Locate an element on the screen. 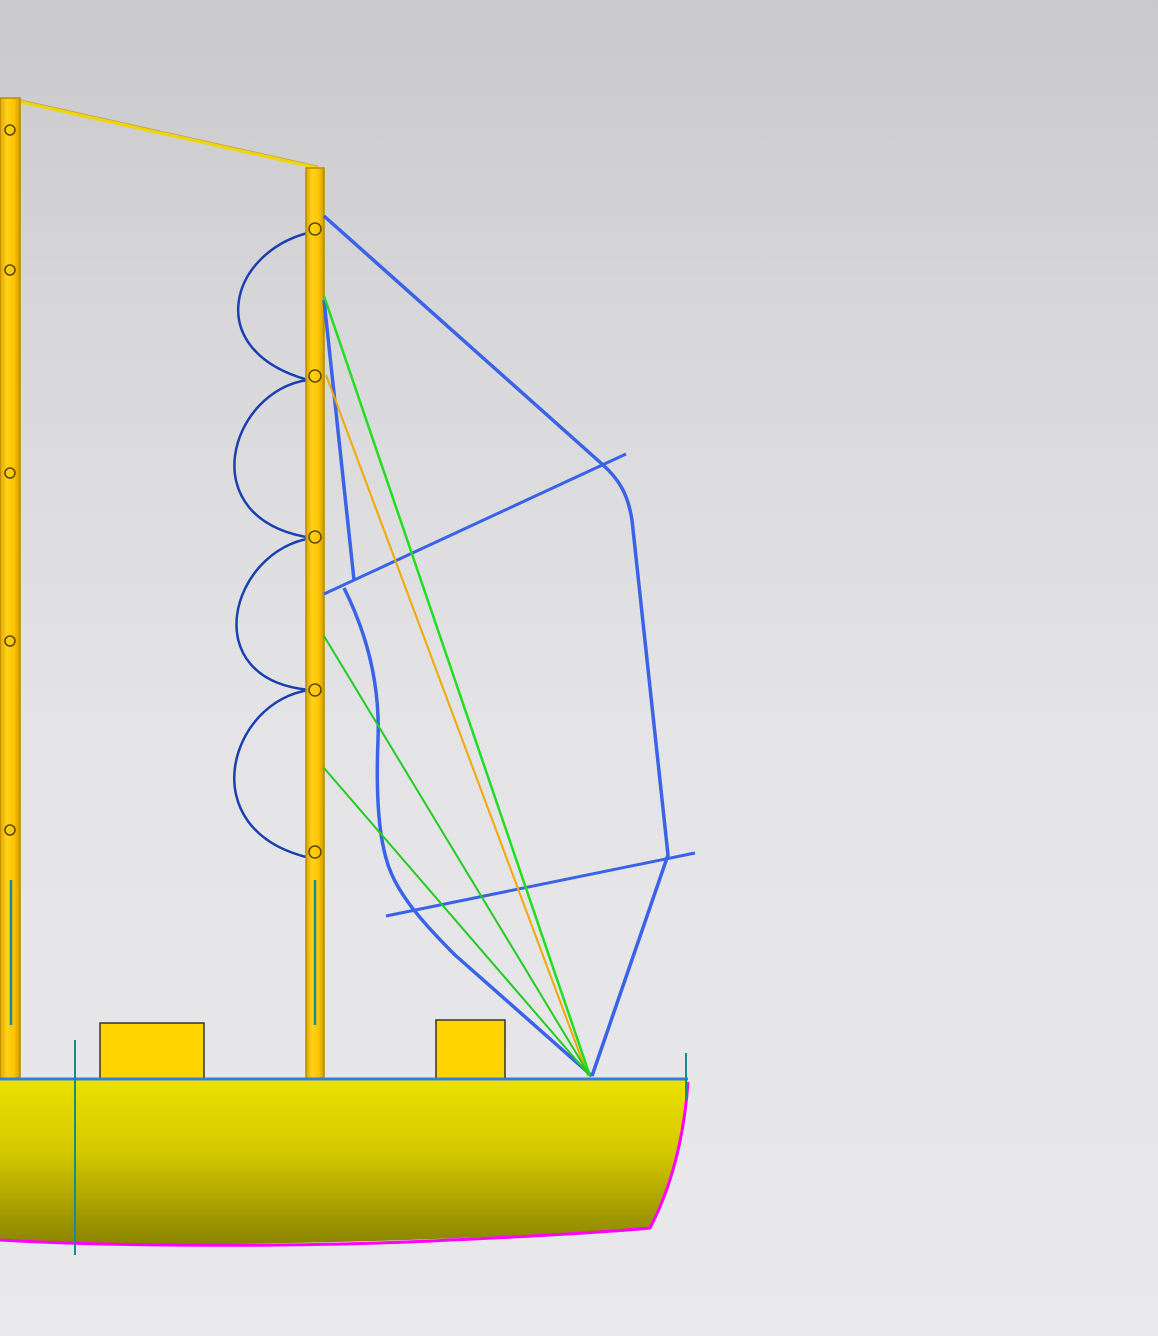 Image resolution: width=1158 pixels, height=1336 pixels. deckhouse-aft is located at coordinates (152, 1051).